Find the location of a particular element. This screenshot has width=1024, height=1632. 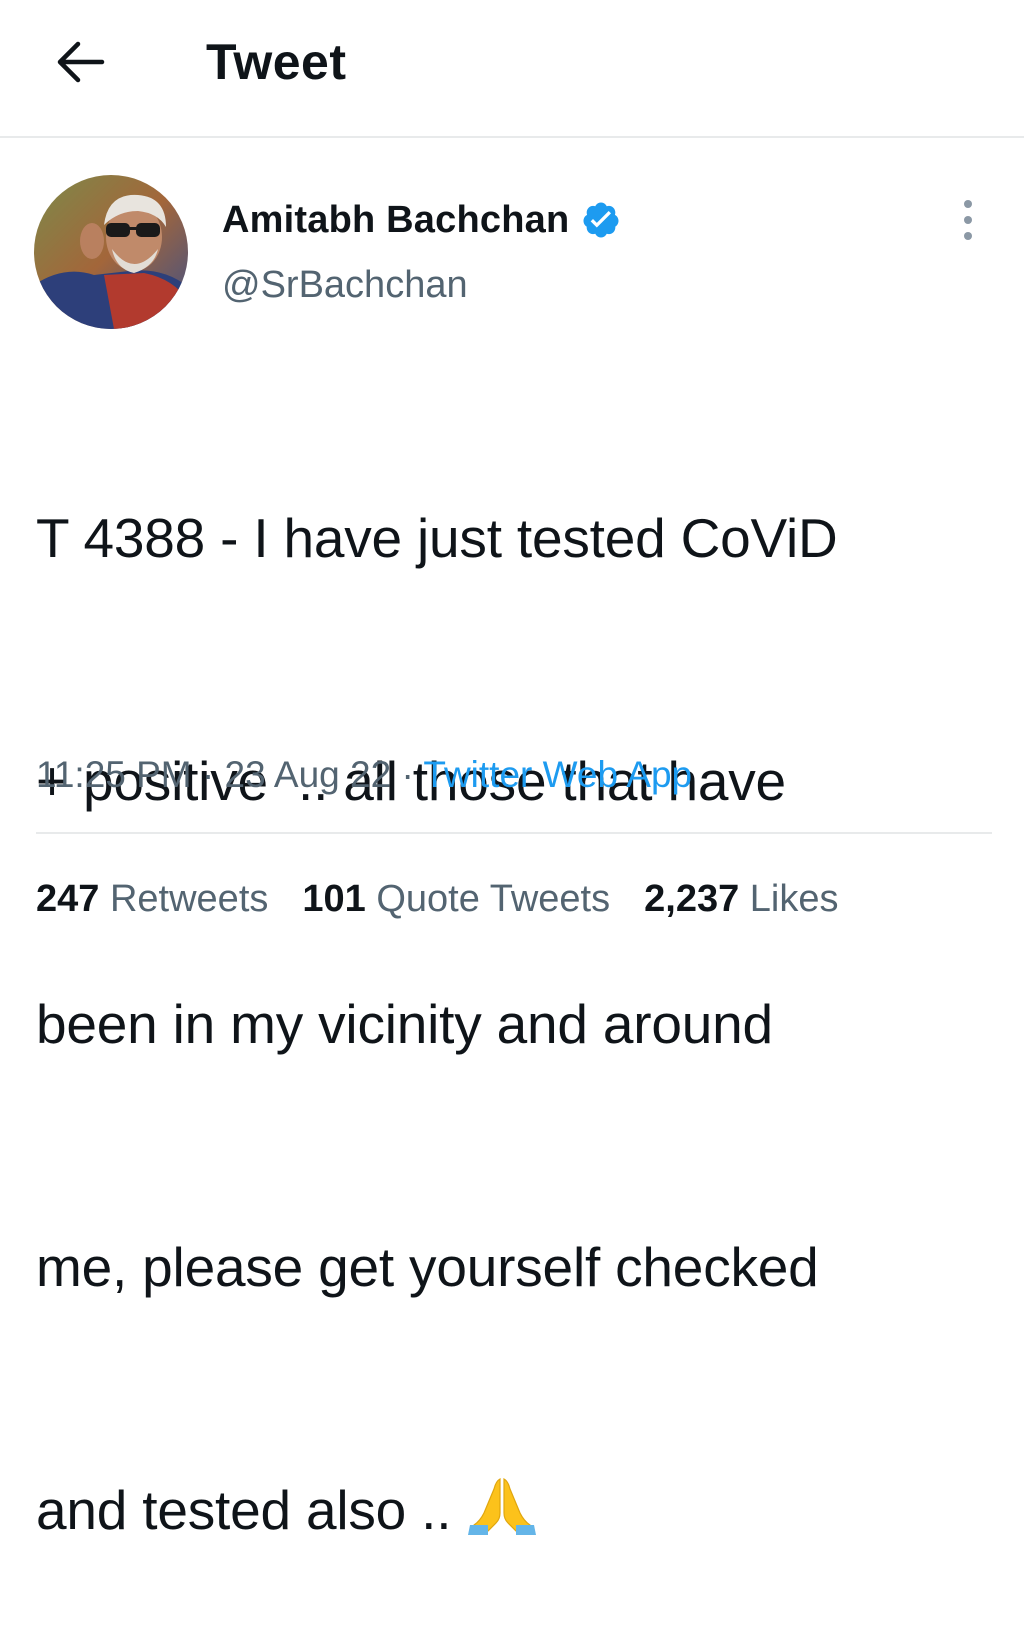

avatar-image is located at coordinates (111, 252).